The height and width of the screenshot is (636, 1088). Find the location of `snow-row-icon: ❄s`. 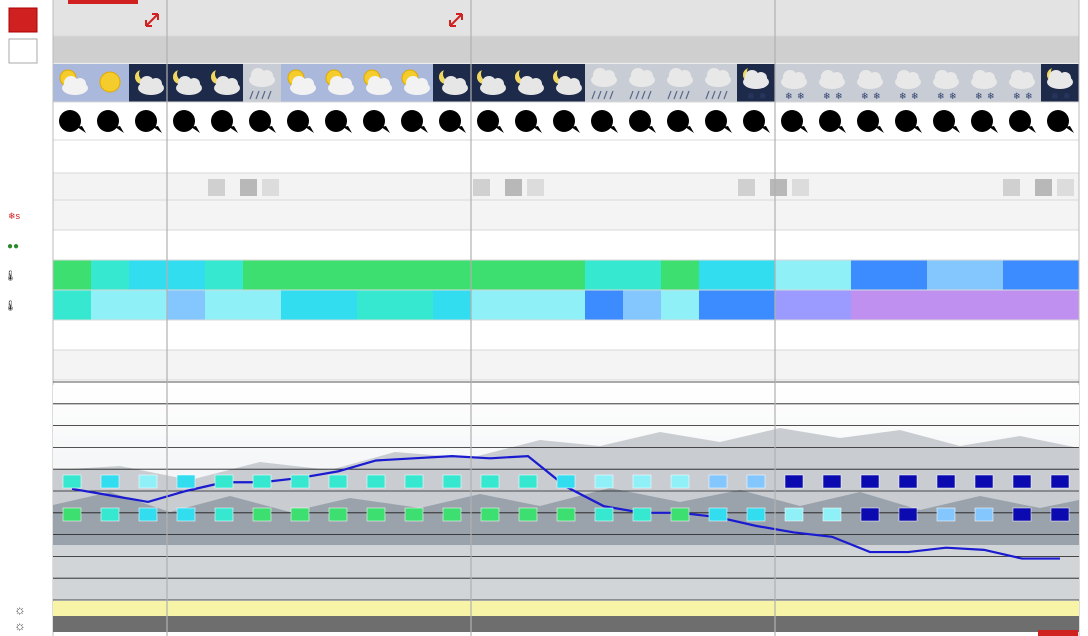

snow-row-icon: ❄s is located at coordinates (14, 216).